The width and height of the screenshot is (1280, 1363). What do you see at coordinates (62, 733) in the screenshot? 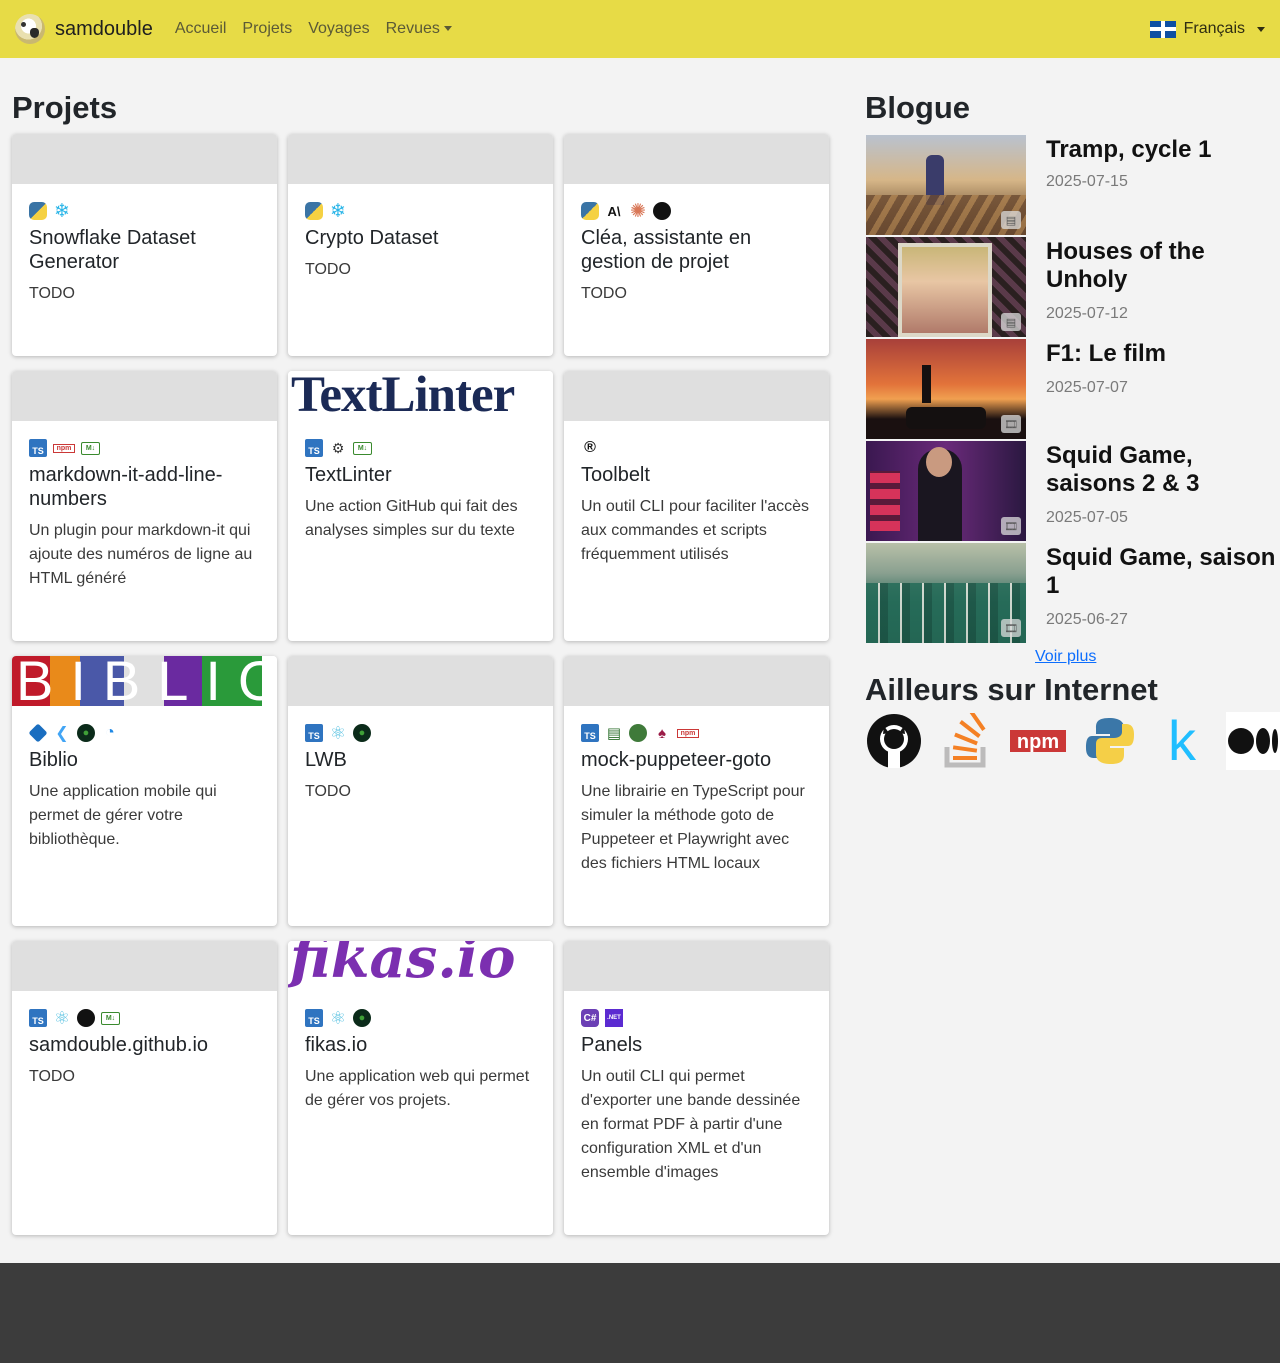
I see `flutter-icon: ❮` at bounding box center [62, 733].